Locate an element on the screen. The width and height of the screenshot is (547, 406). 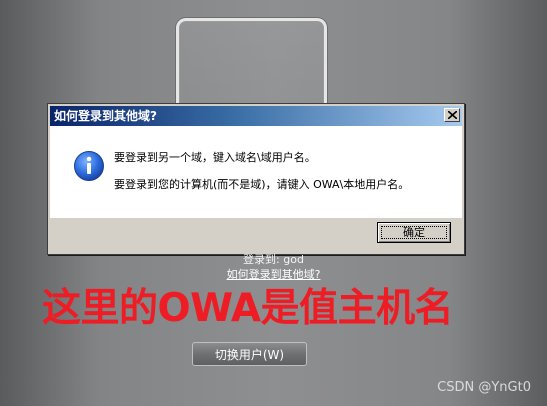
ok-button: 确定 is located at coordinates (414, 232).